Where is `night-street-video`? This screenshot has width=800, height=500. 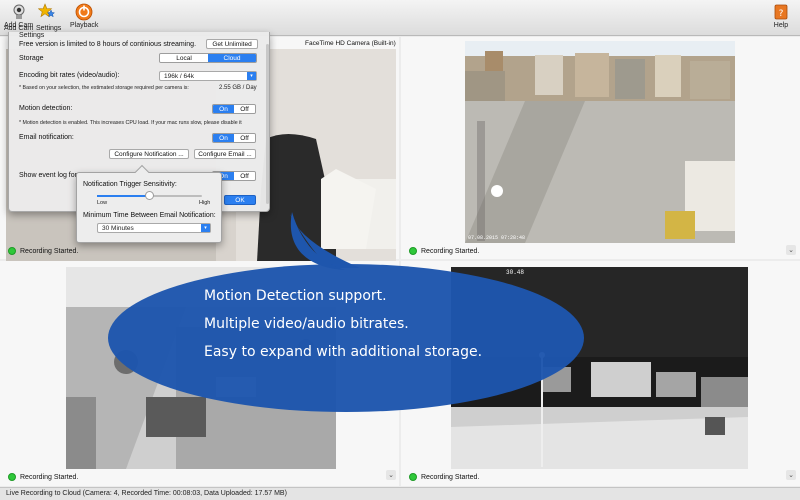
night-street-video is located at coordinates (599, 368).